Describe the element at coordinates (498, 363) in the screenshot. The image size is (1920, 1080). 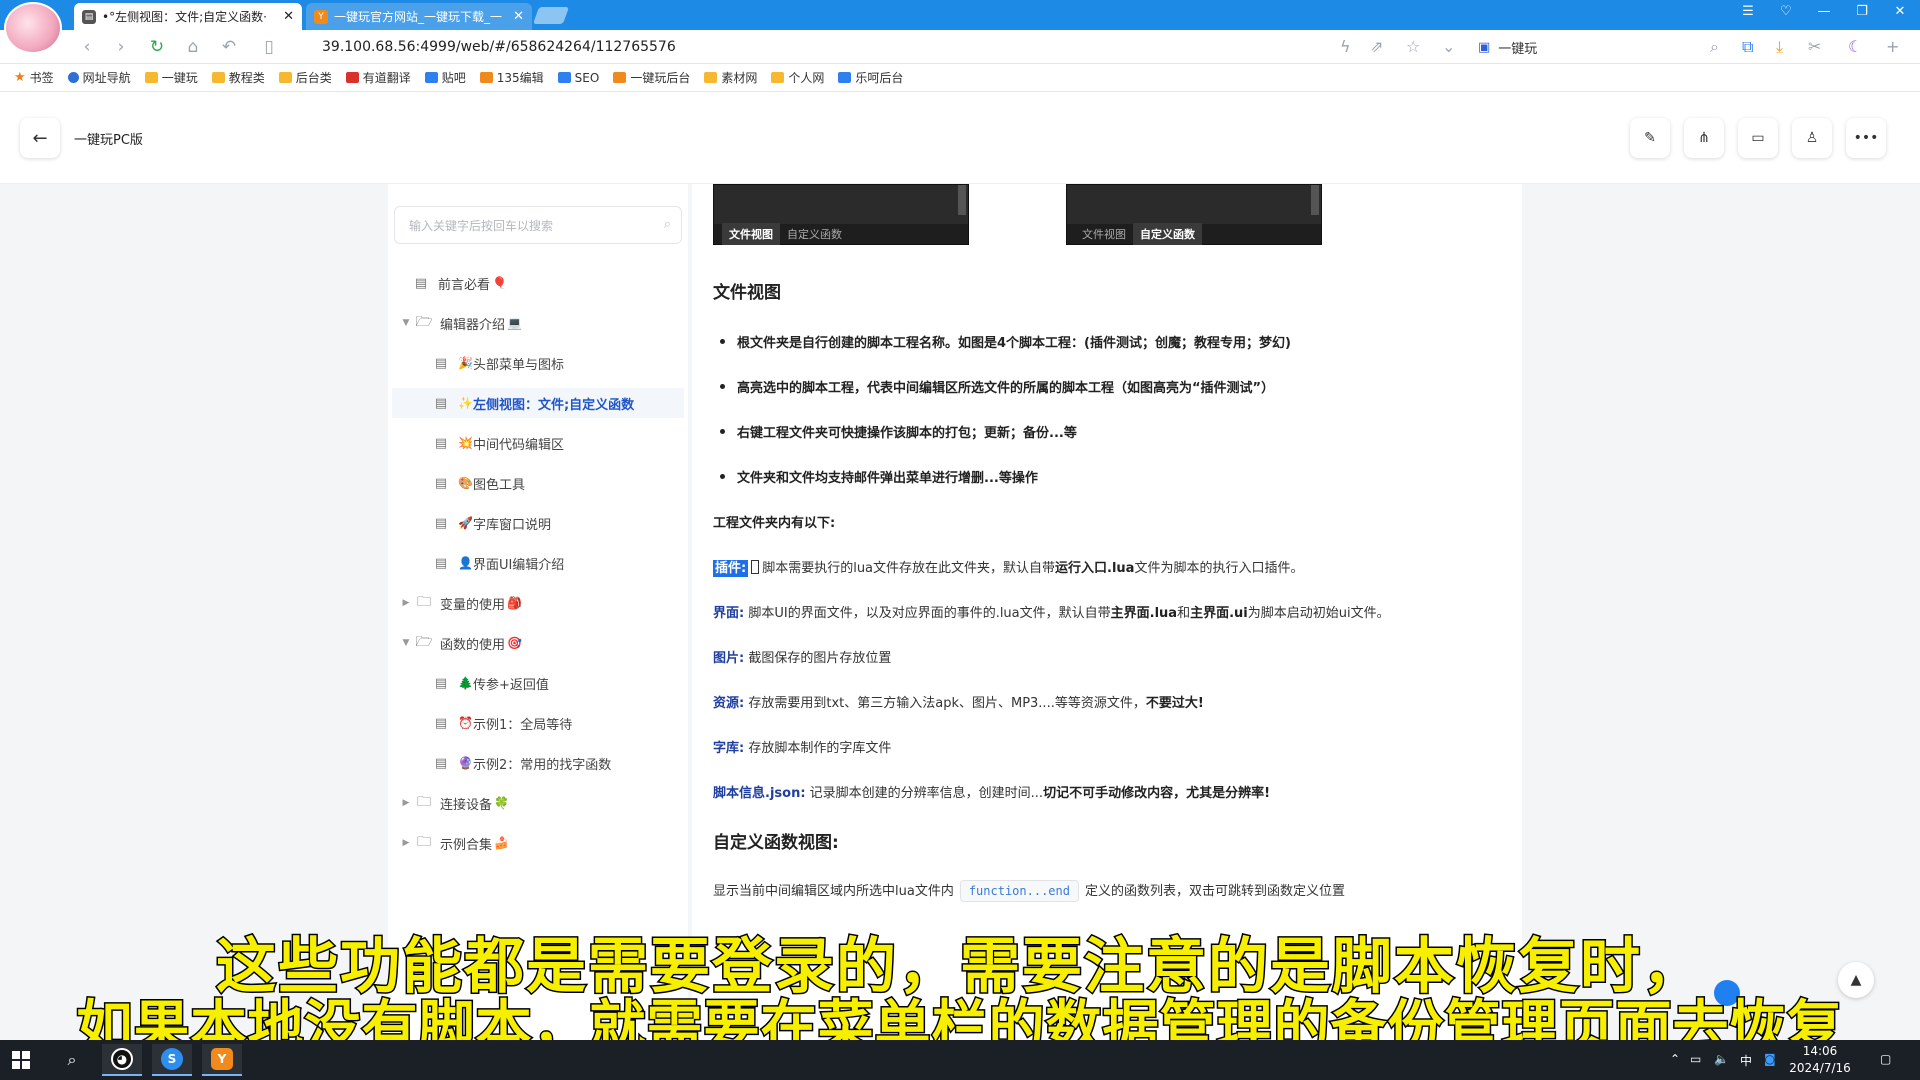
I see `sidebar-item-header-menu: ▤ 🎉 头部菜单与图标` at that location.